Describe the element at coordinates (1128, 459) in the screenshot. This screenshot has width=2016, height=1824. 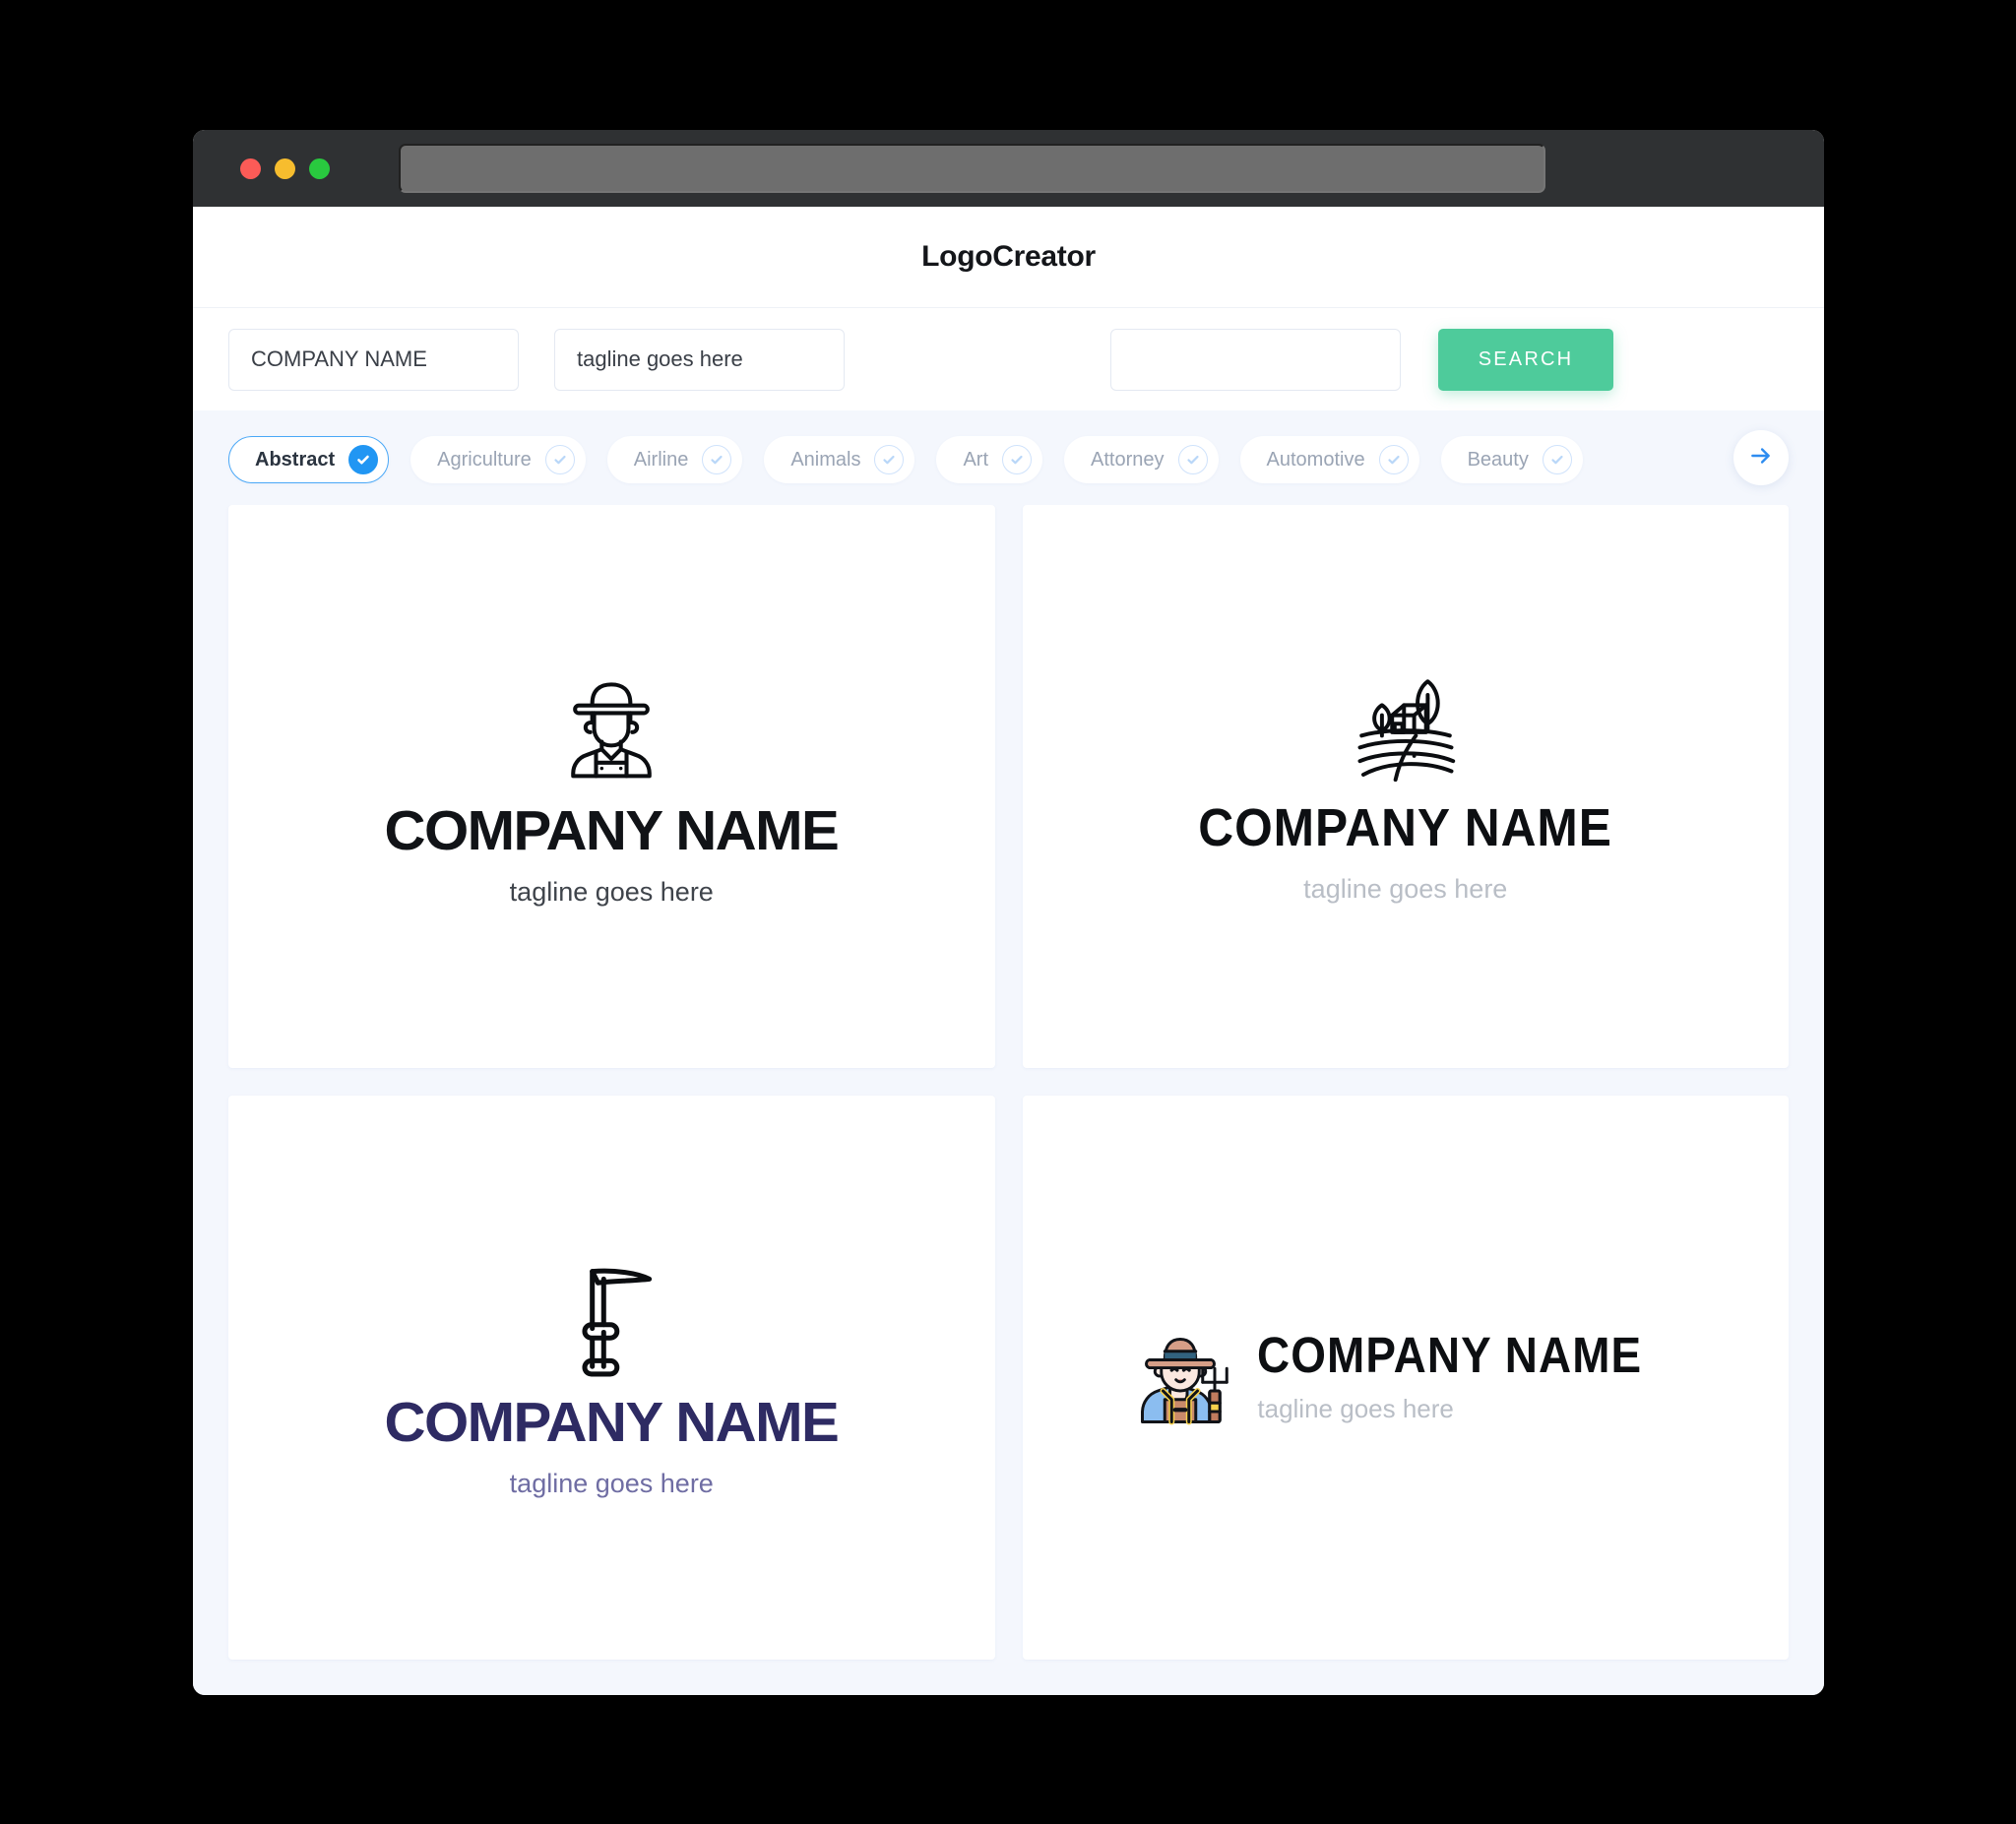
I see `category-chip-label: Attorney` at that location.